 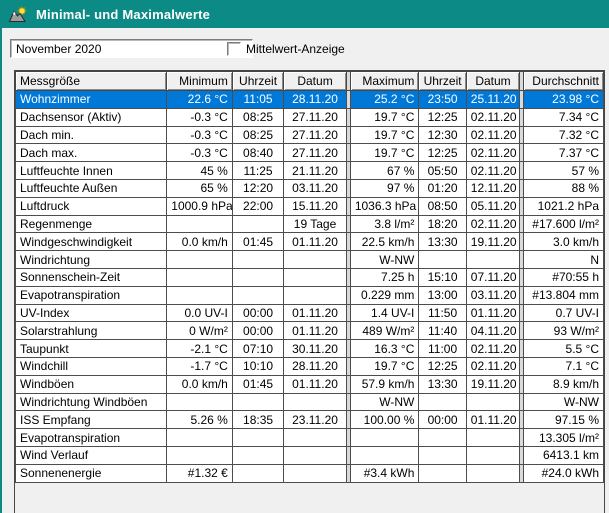 I want to click on cell-maximum: 16.3 °C, so click(x=384, y=348).